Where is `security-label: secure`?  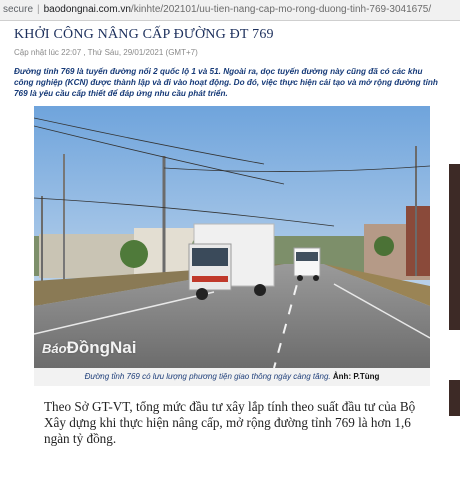 security-label: secure is located at coordinates (16, 9).